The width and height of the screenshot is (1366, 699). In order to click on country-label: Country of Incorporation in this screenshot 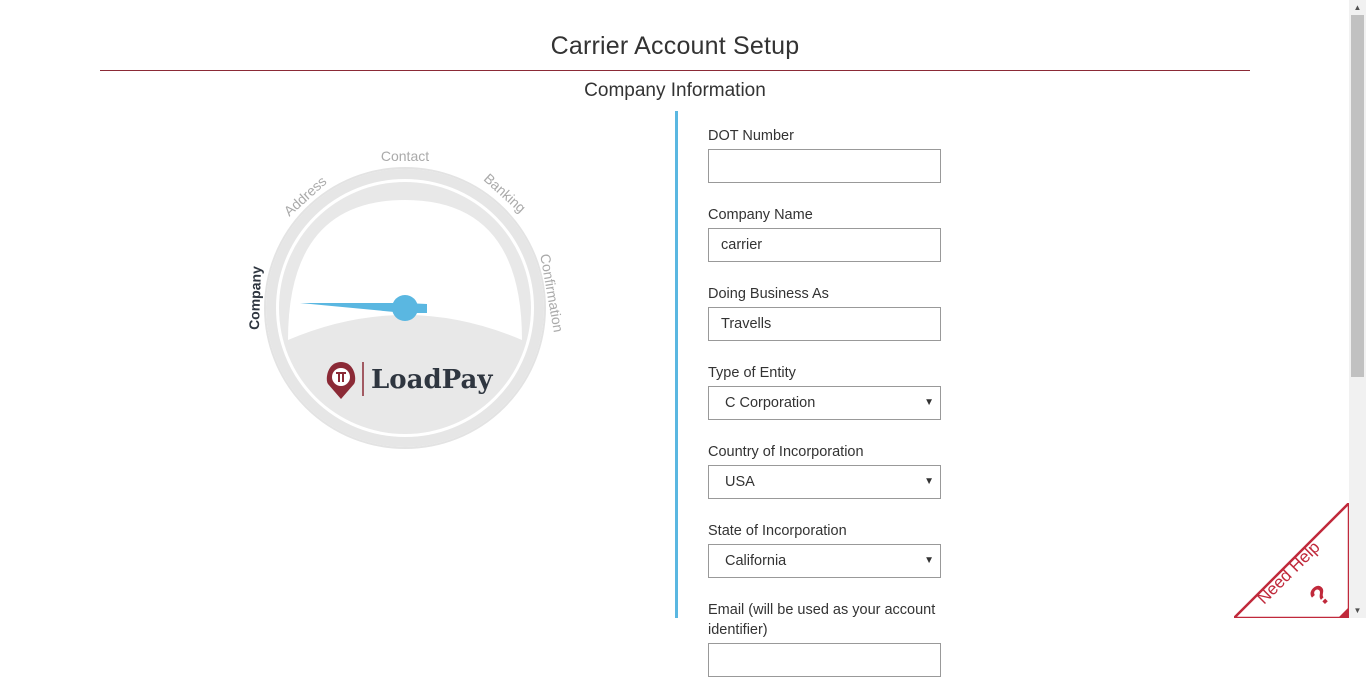, I will do `click(786, 452)`.